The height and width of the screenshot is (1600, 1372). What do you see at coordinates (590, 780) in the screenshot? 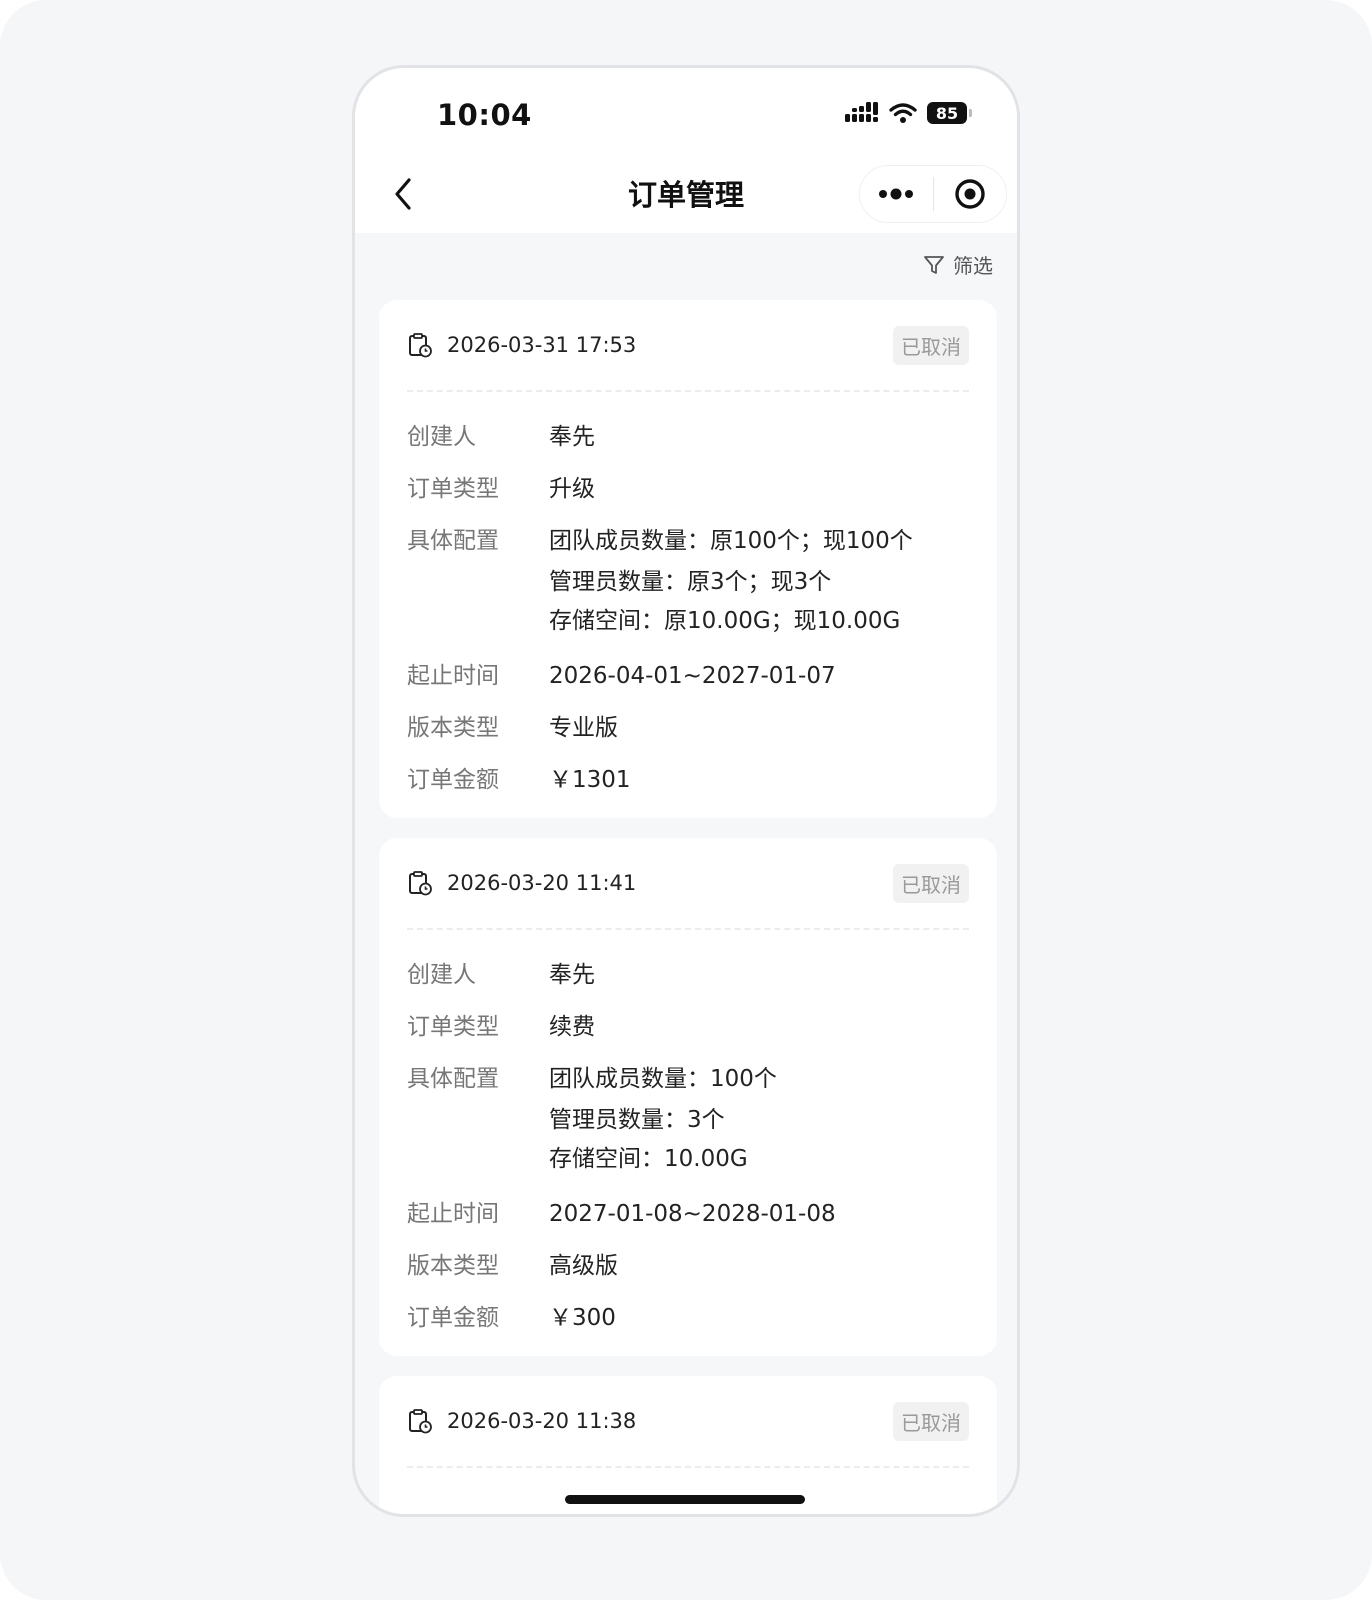
I see `value-amount: ￥1301` at bounding box center [590, 780].